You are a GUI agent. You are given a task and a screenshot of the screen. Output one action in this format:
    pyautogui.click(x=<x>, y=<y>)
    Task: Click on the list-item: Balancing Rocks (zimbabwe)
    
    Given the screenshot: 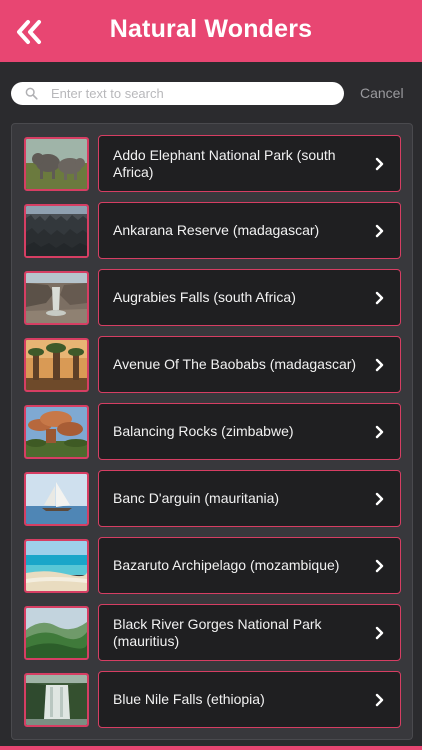 What is the action you would take?
    pyautogui.click(x=212, y=432)
    